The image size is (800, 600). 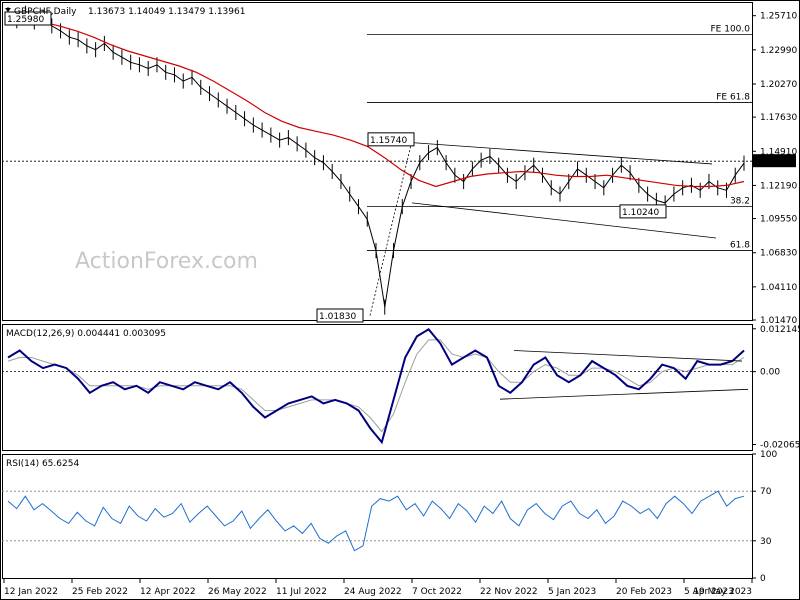 I want to click on x-tick-label: 26 May 2022, so click(x=237, y=592).